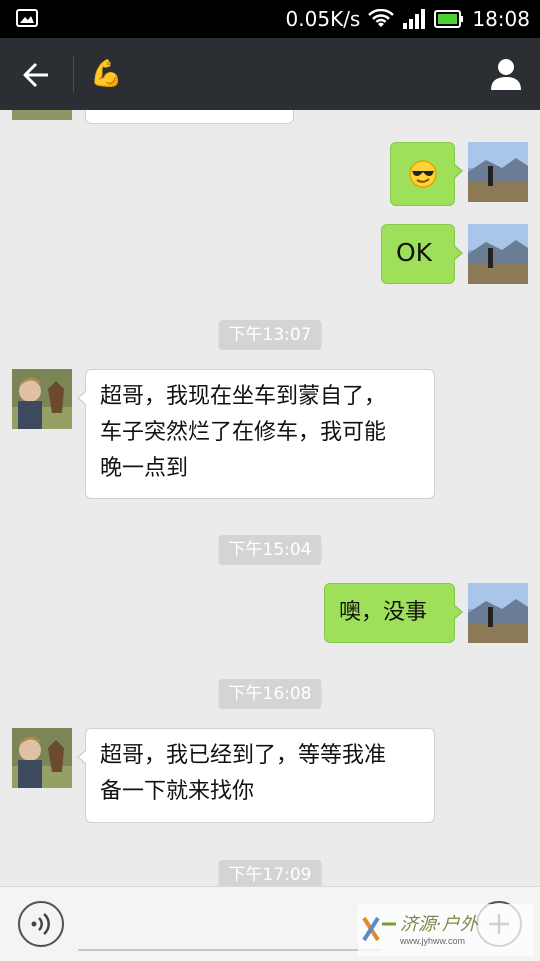  I want to click on battery-icon, so click(449, 19).